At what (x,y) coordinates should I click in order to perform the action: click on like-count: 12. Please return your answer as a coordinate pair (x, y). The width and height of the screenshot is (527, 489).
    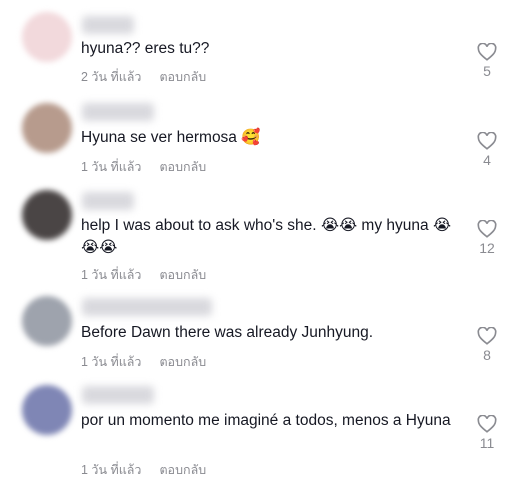
    Looking at the image, I should click on (487, 248).